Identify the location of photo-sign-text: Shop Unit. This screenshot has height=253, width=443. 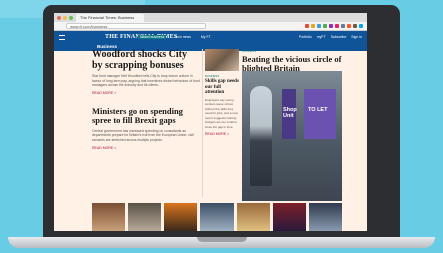
(290, 113).